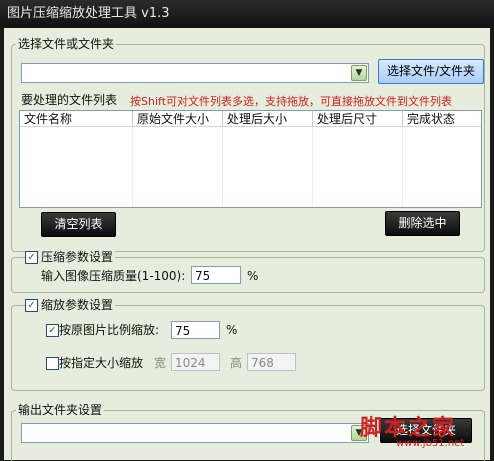 This screenshot has height=461, width=494. I want to click on column-header-status: 完成状态, so click(442, 119).